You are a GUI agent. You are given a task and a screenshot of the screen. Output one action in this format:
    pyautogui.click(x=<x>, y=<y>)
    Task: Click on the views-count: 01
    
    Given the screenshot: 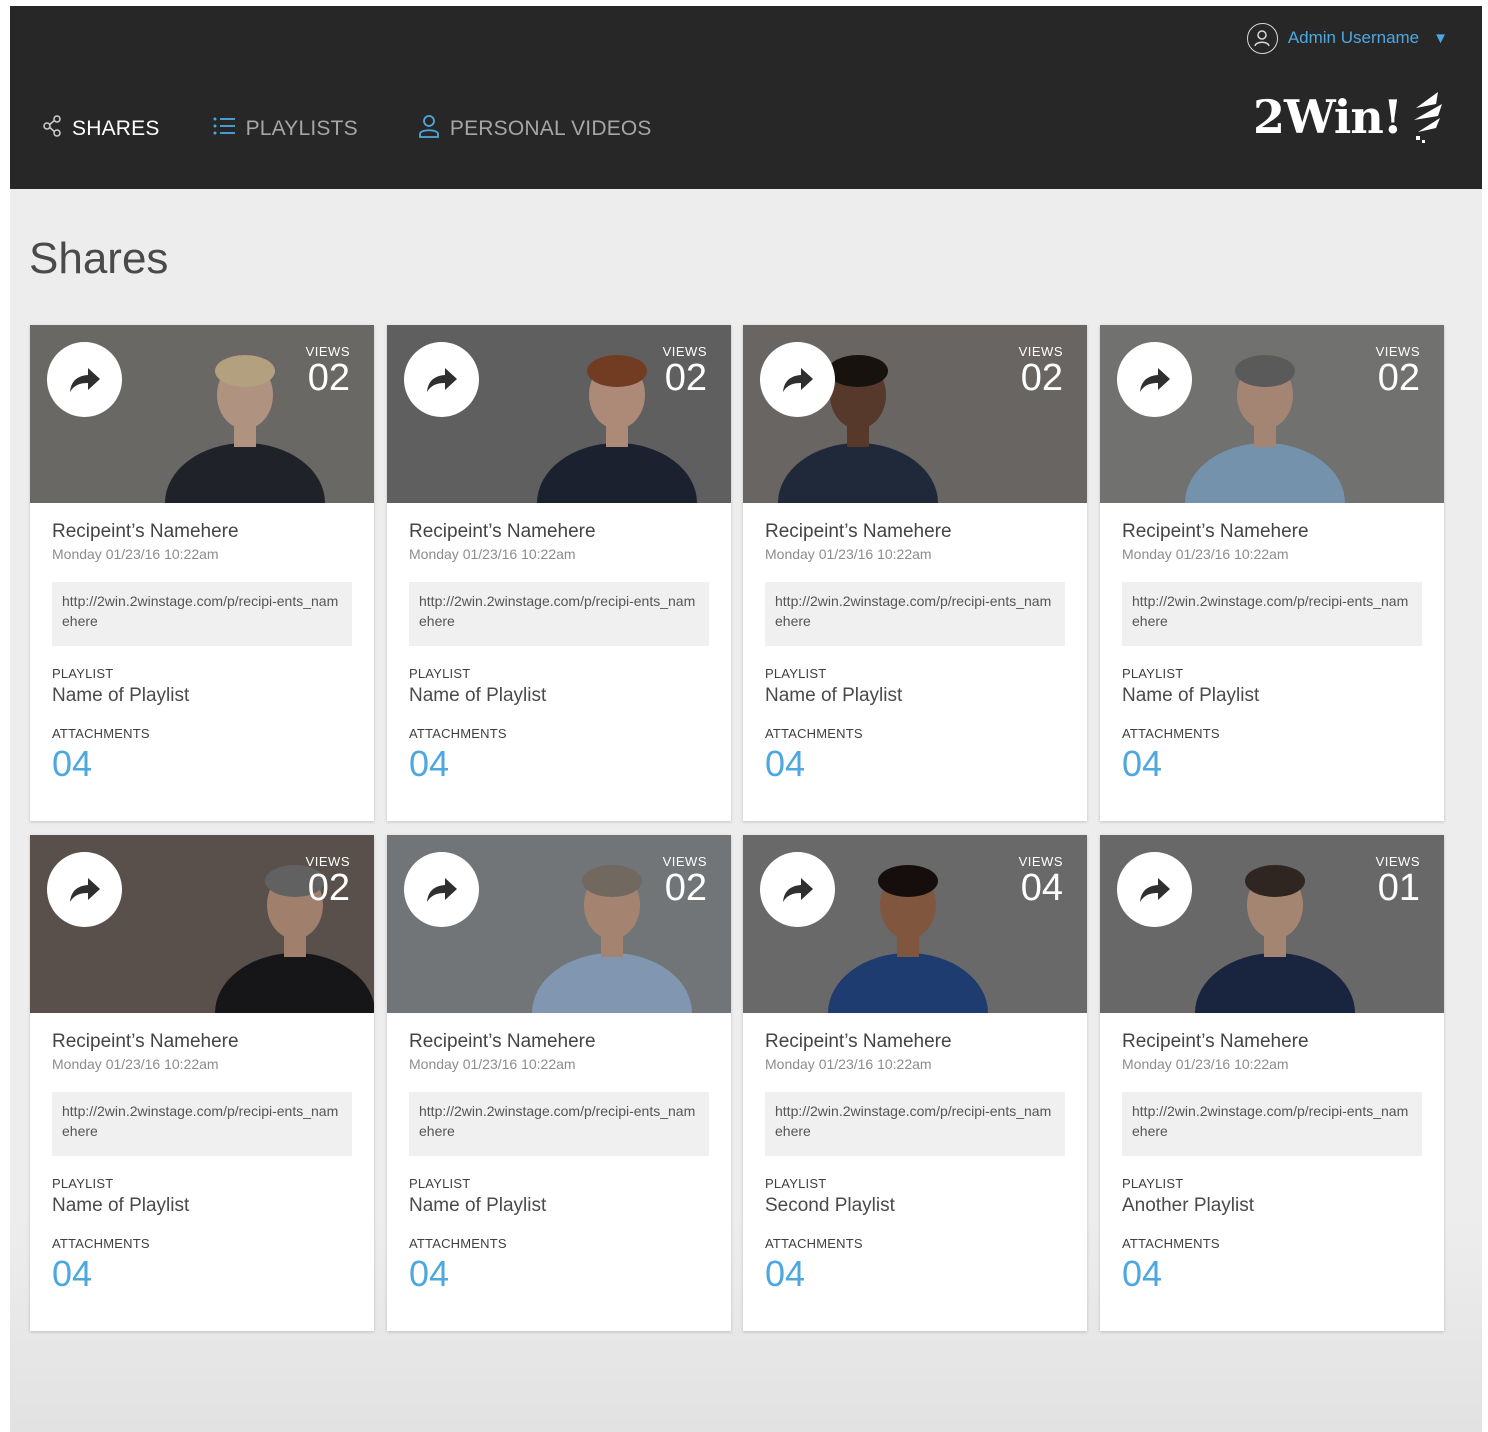 What is the action you would take?
    pyautogui.click(x=1398, y=888)
    